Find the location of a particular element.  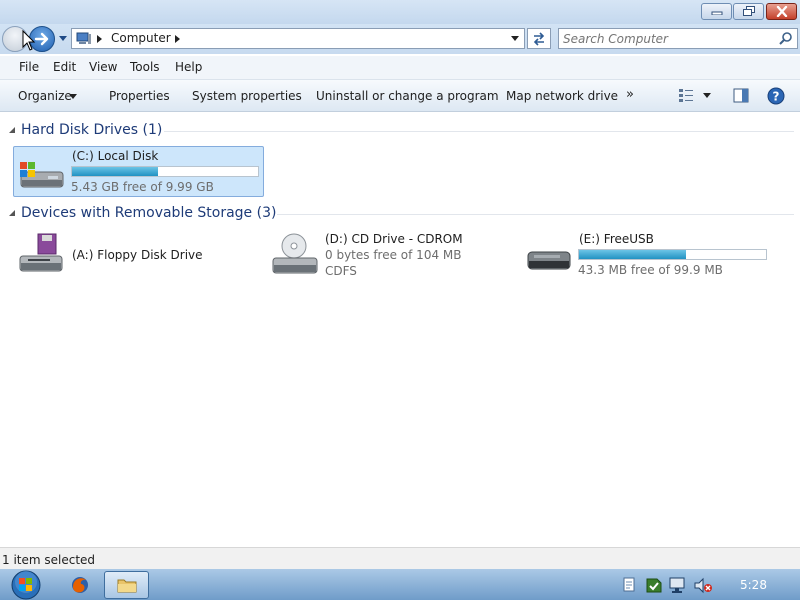

drive-c-usage-bar is located at coordinates (165, 171).